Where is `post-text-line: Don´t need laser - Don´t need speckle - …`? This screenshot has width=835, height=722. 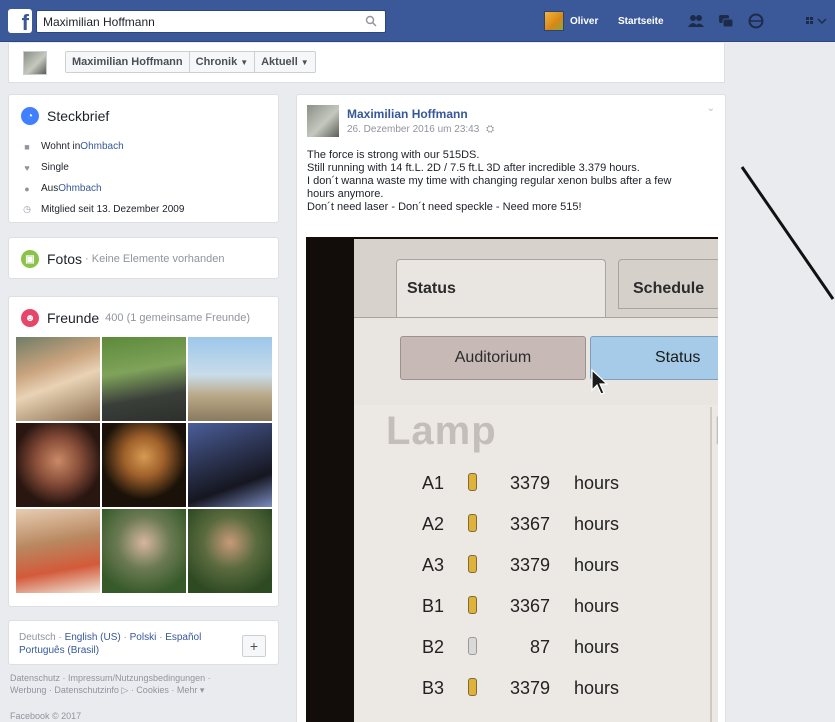 post-text-line: Don´t need laser - Don´t need speckle - … is located at coordinates (444, 207).